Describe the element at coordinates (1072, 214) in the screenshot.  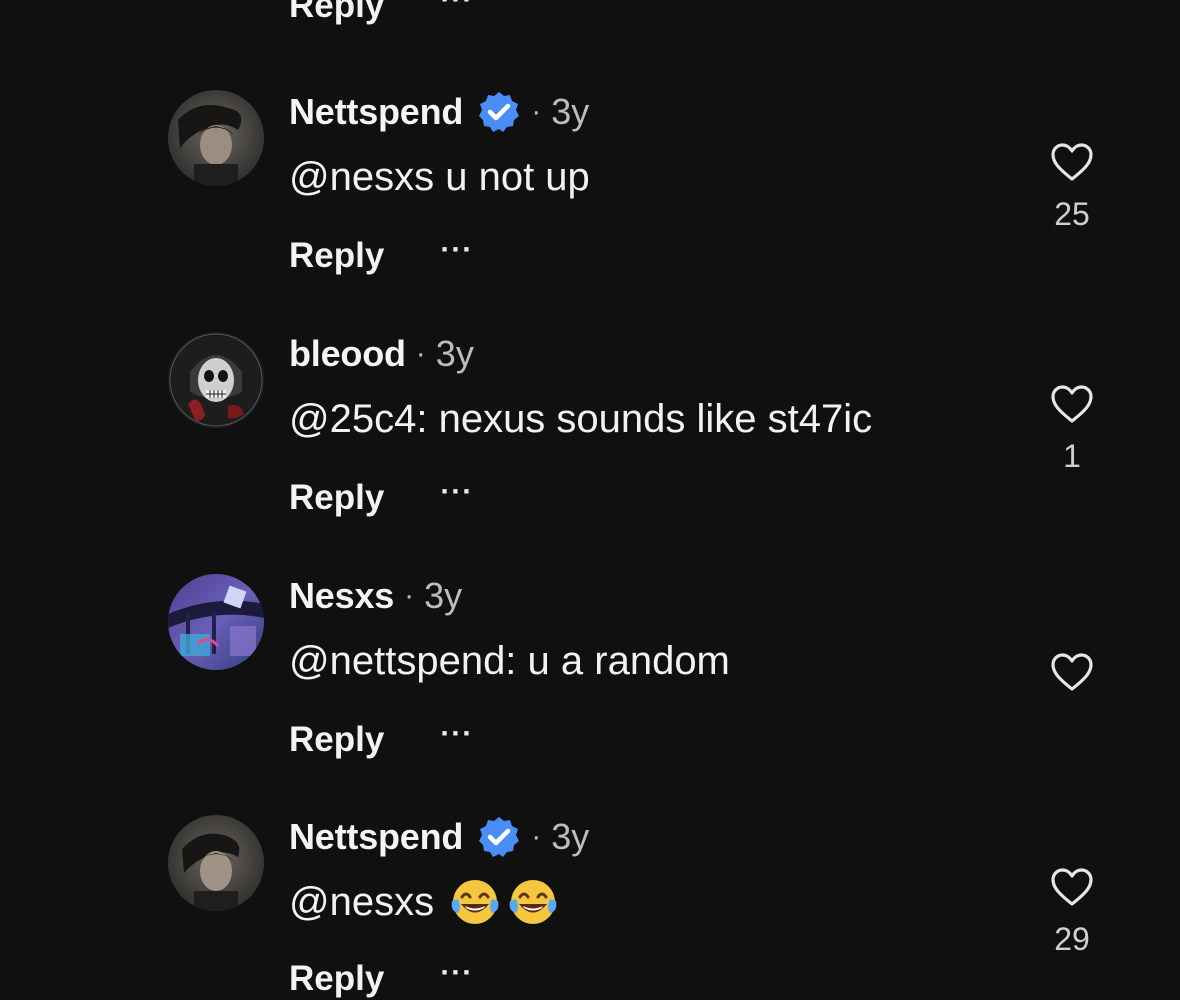
I see `like-count: 25` at that location.